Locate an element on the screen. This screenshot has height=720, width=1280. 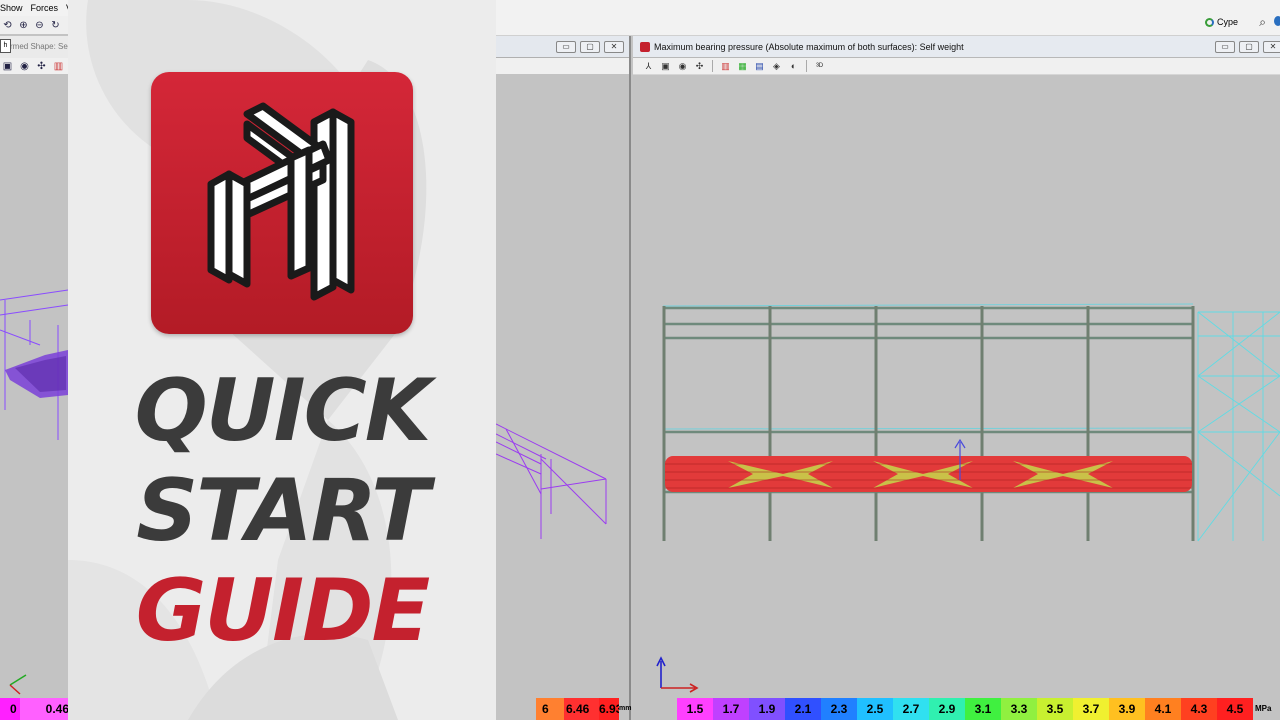
left-model-view is located at coordinates (34, 492).